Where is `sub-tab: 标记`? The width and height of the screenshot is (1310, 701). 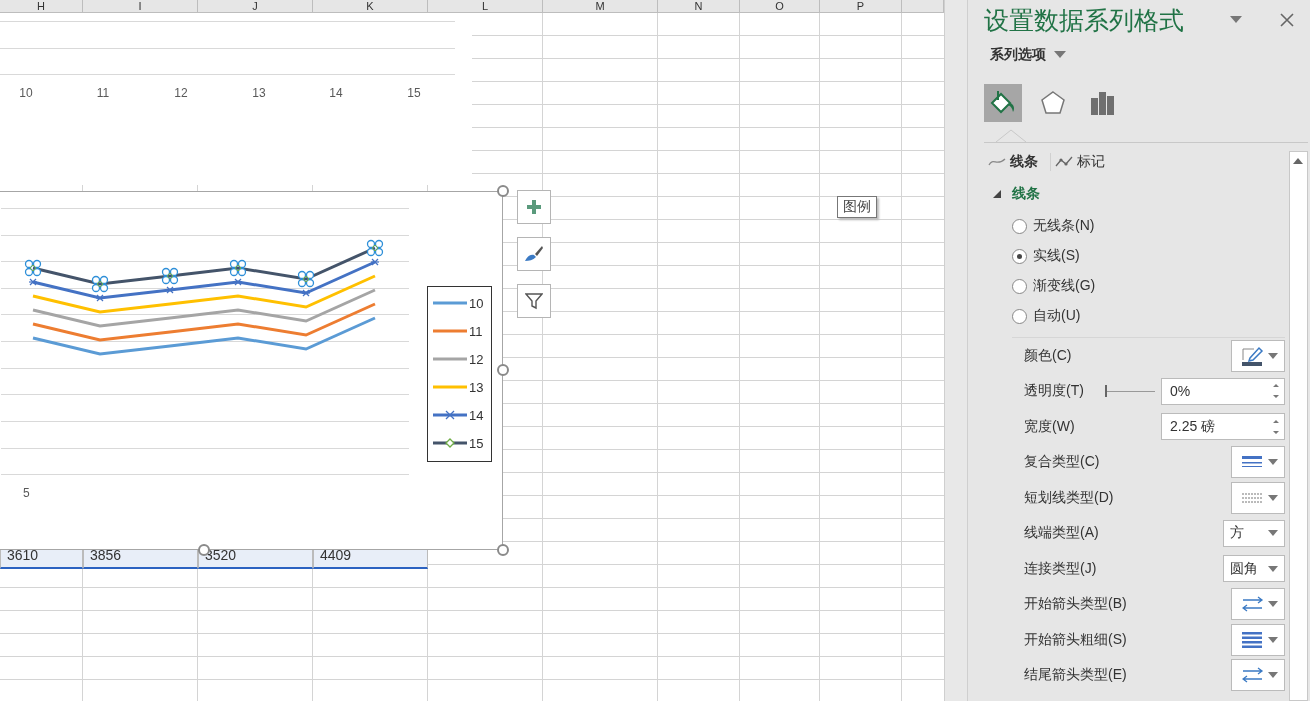 sub-tab: 标记 is located at coordinates (1084, 162).